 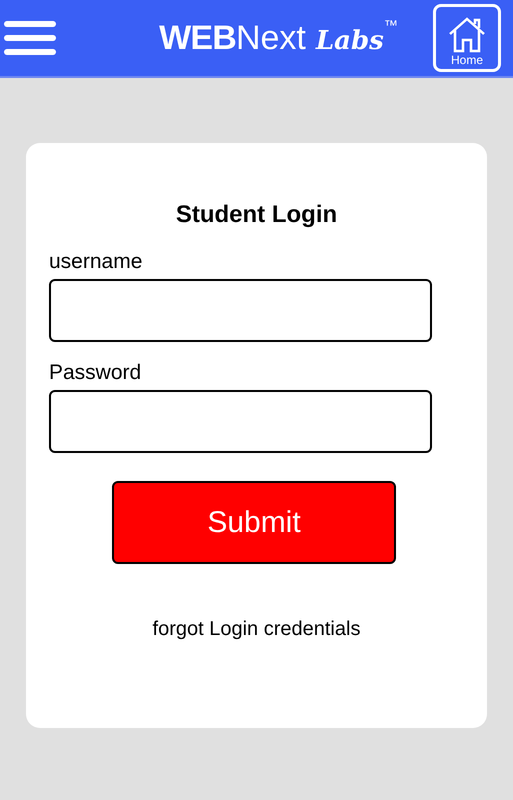 I want to click on login-title: Student Login, so click(x=257, y=215).